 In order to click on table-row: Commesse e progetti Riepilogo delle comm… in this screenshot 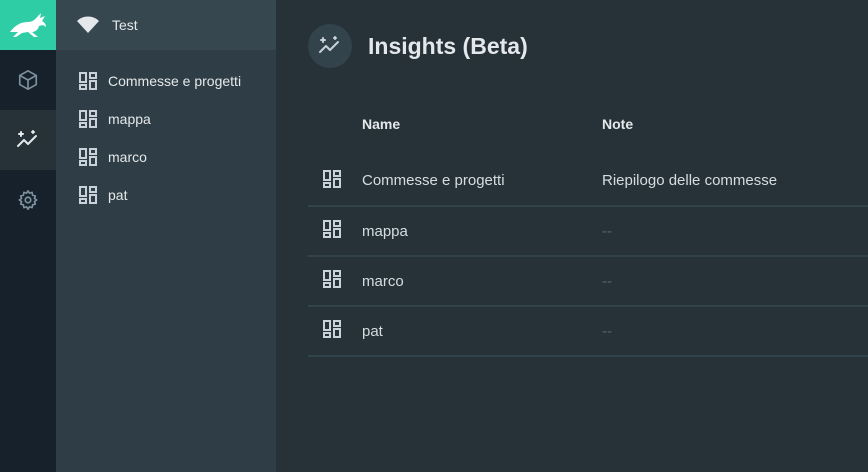, I will do `click(588, 181)`.